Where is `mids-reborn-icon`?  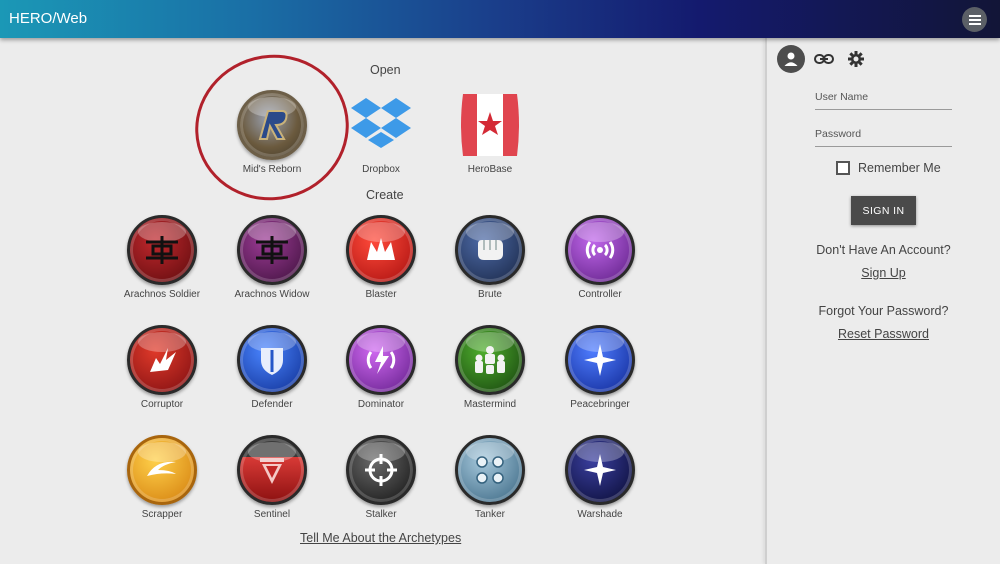
mids-reborn-icon is located at coordinates (272, 125).